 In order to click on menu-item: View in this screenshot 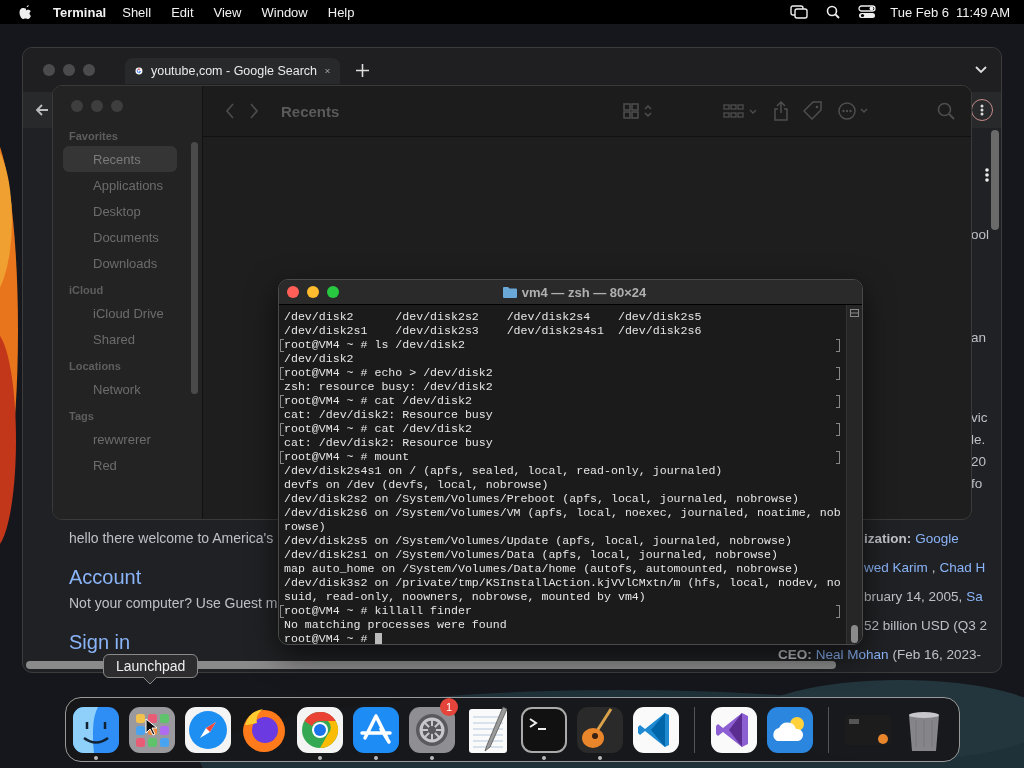, I will do `click(227, 12)`.